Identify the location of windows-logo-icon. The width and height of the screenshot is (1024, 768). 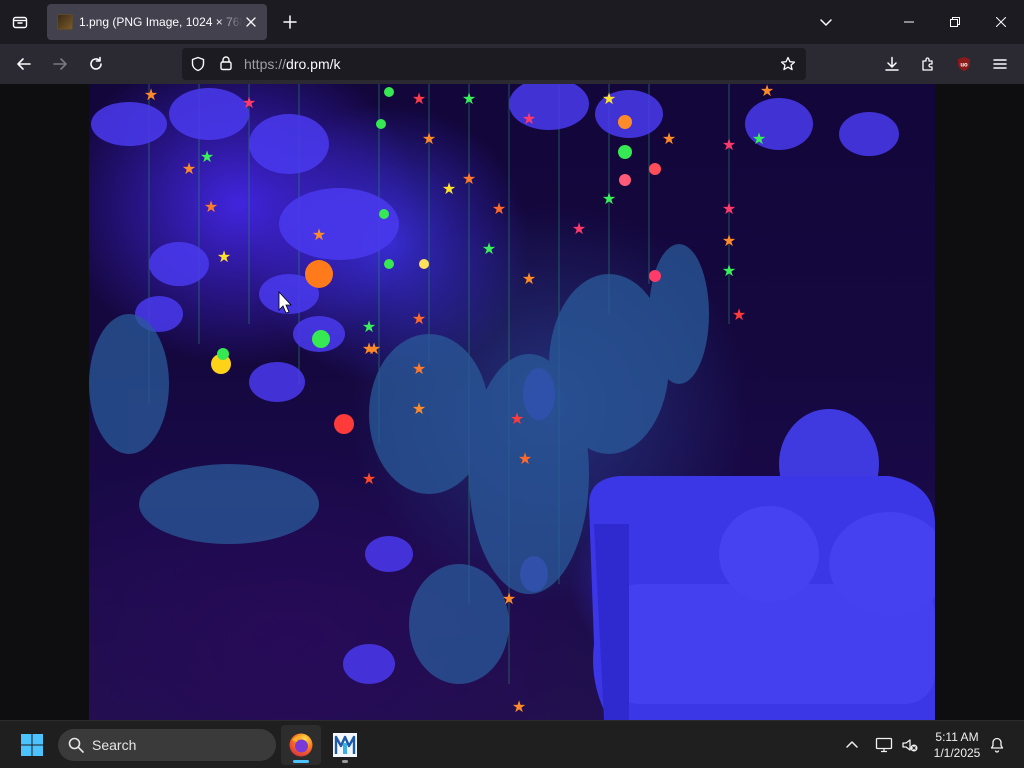
(32, 745).